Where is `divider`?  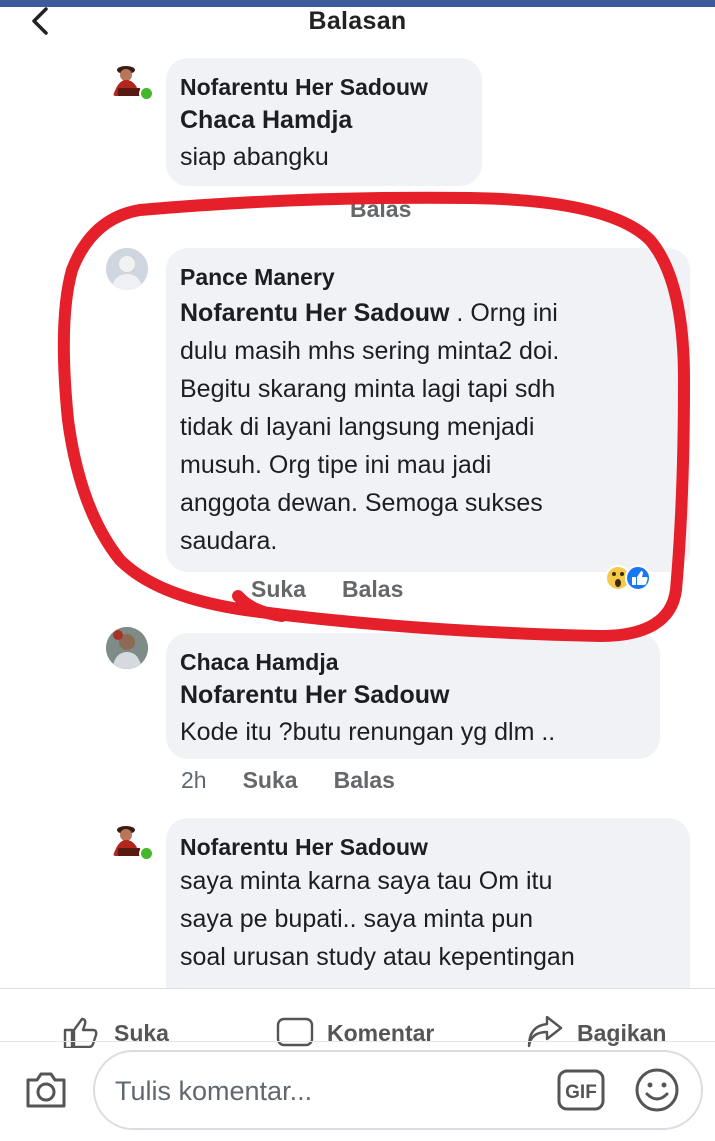 divider is located at coordinates (357, 988).